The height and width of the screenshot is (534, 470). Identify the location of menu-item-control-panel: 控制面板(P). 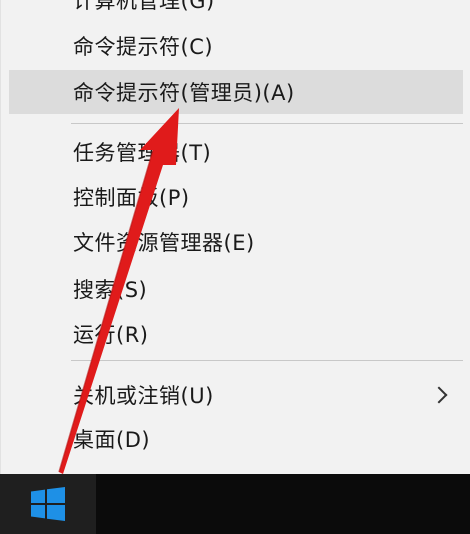
(236, 197).